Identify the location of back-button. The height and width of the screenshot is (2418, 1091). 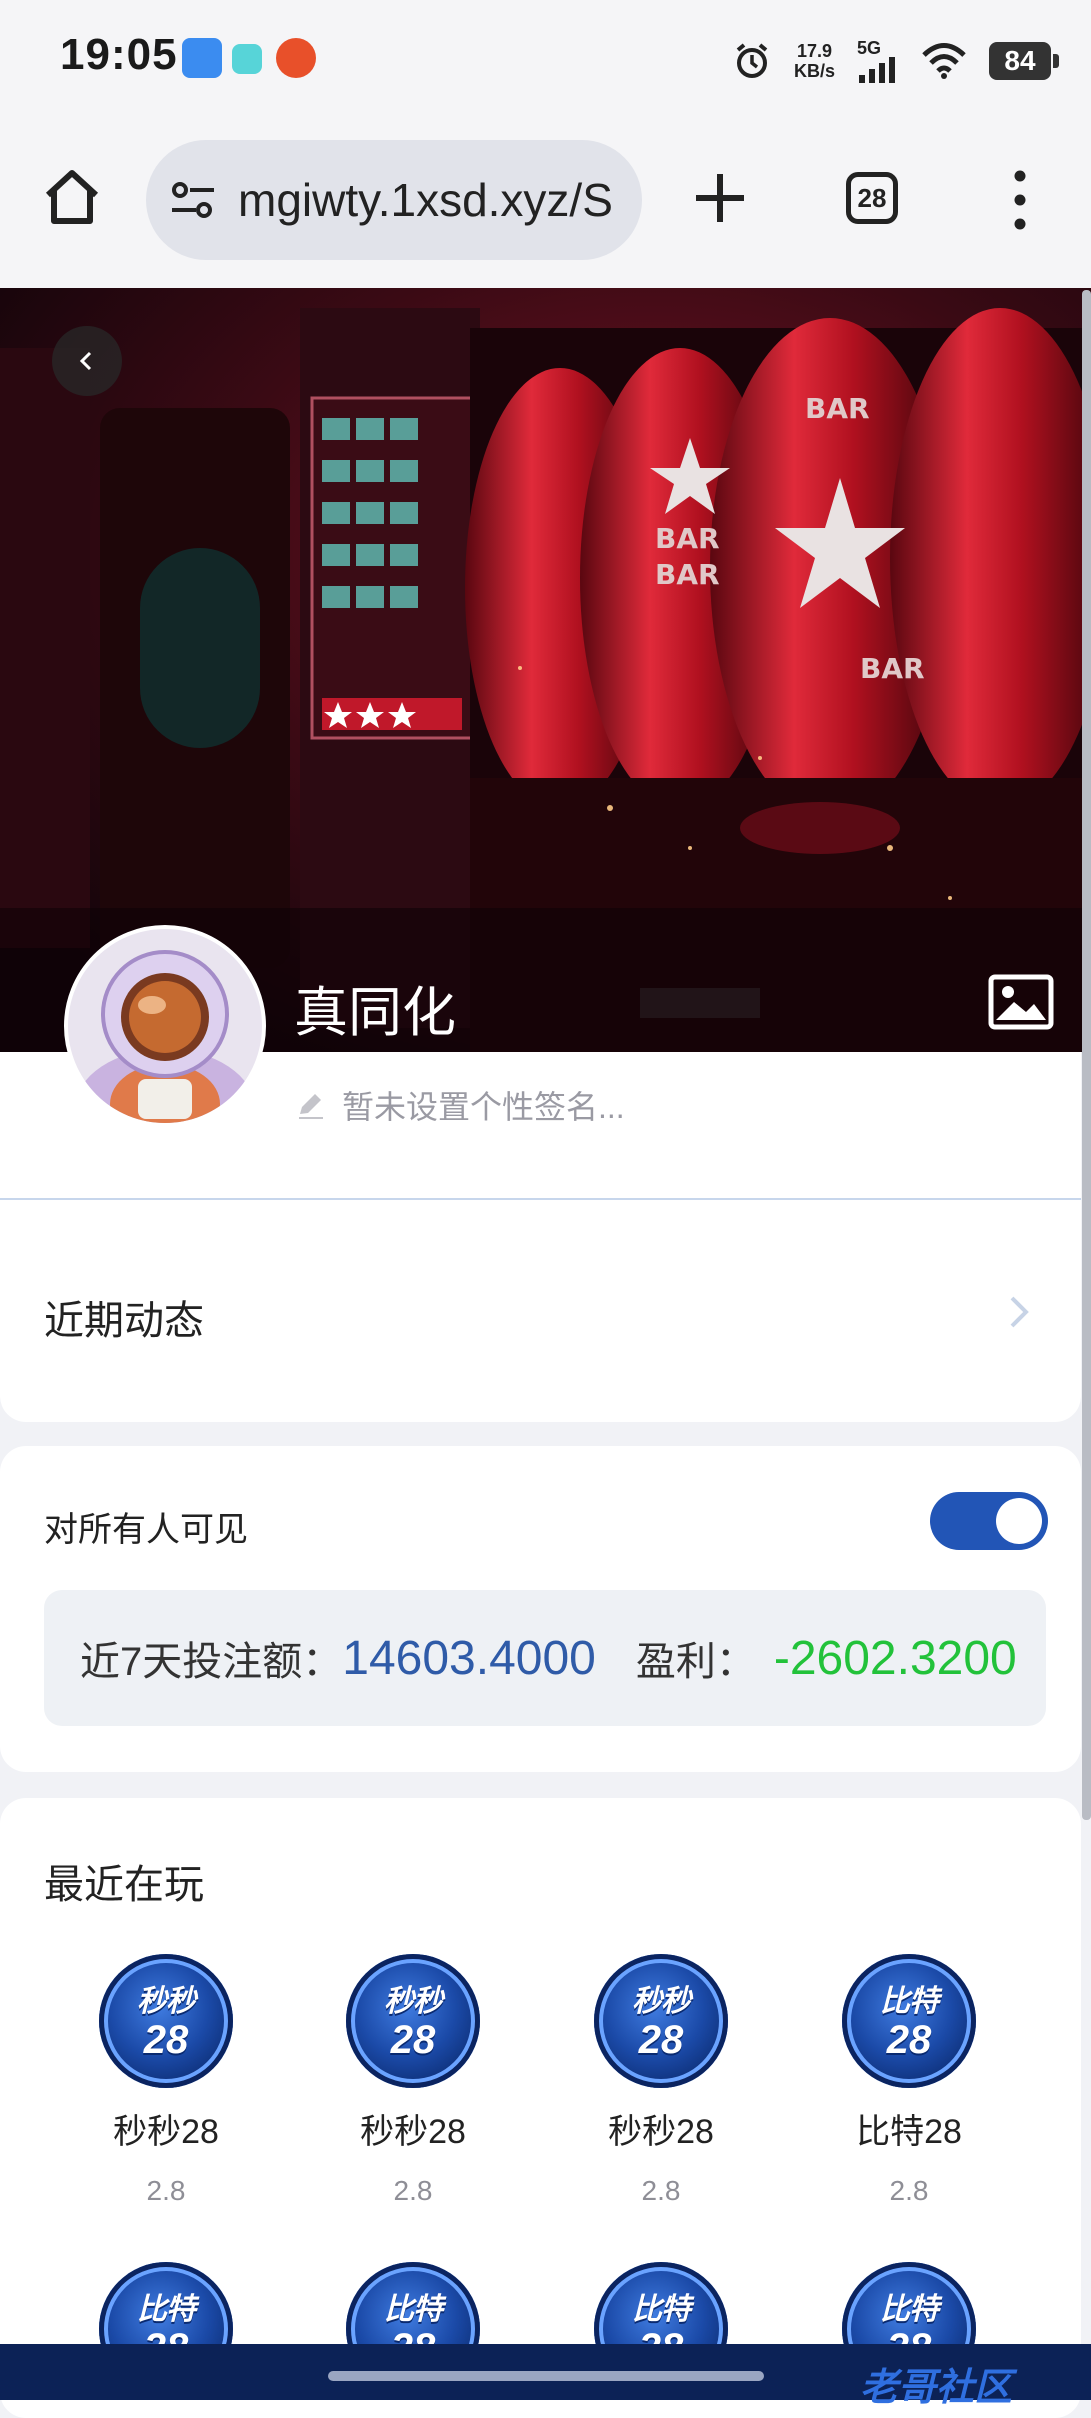
(87, 361).